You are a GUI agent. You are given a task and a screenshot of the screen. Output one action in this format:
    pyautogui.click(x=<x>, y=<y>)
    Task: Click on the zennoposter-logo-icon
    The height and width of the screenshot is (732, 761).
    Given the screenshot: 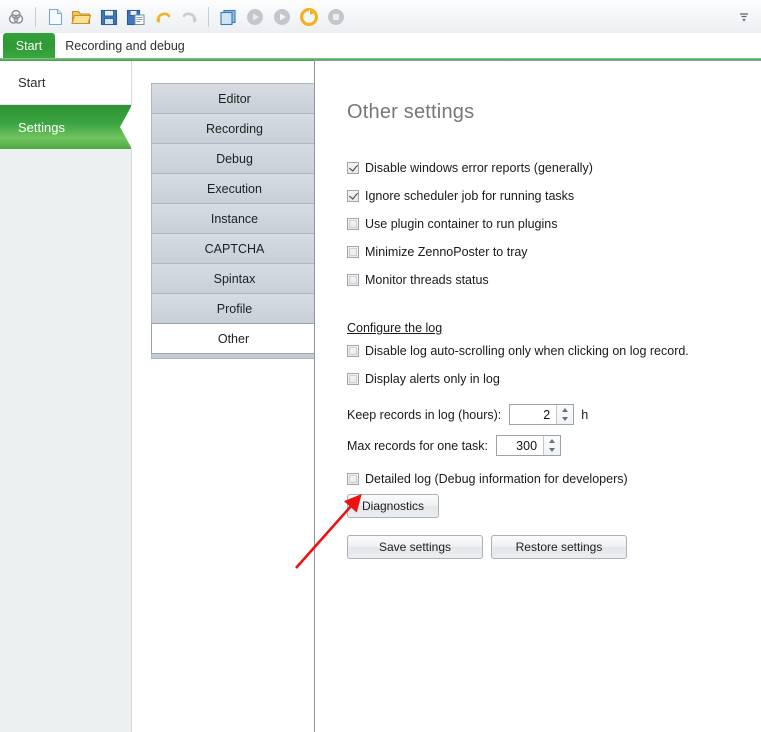 What is the action you would take?
    pyautogui.click(x=16, y=16)
    